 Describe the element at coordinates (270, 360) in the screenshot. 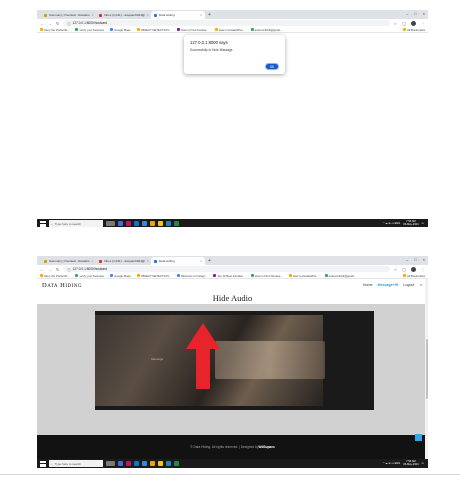

I see `photo-highlight` at that location.